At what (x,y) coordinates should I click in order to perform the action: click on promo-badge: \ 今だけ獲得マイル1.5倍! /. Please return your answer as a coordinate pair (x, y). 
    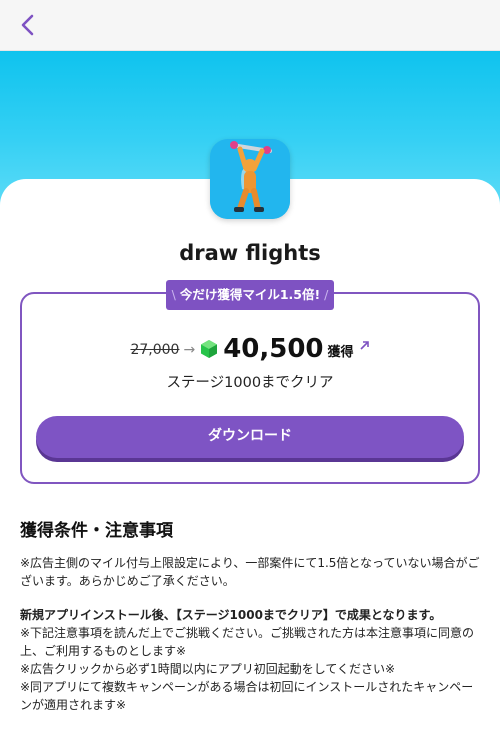
    Looking at the image, I should click on (250, 295).